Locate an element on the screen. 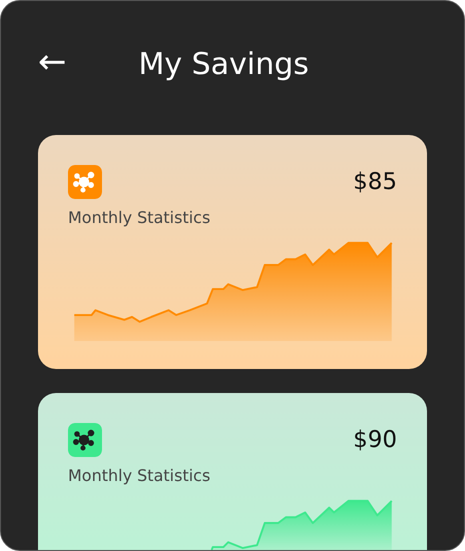 The height and width of the screenshot is (551, 465). back-button: ← is located at coordinates (52, 62).